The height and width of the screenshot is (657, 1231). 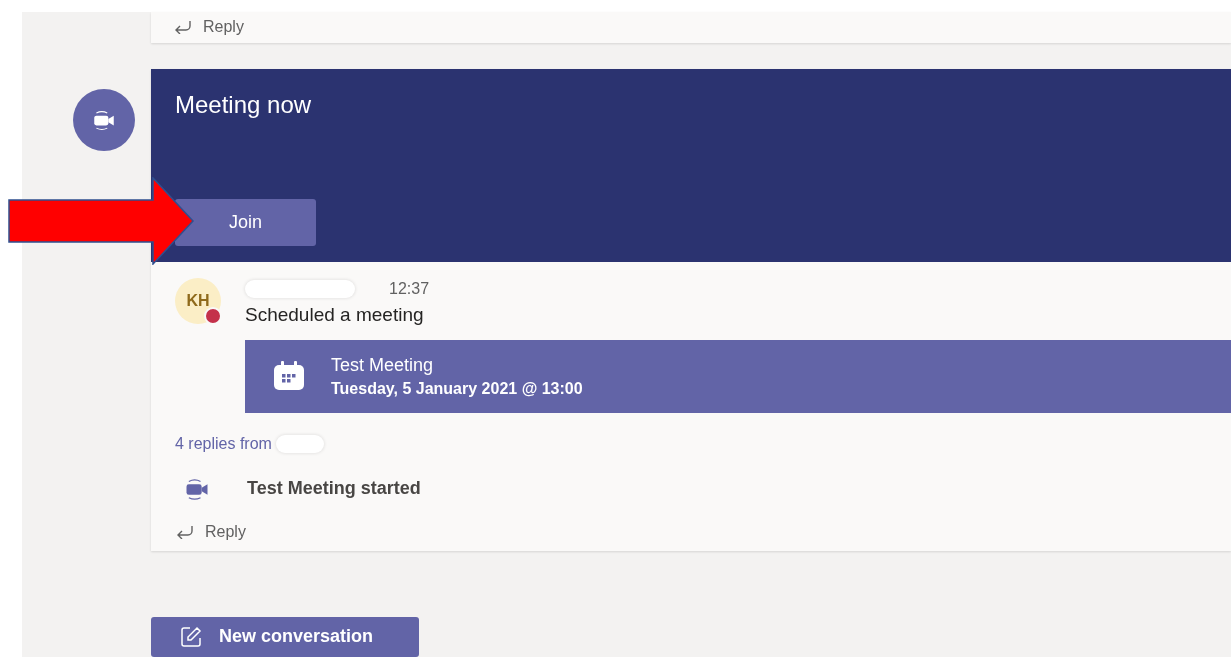 What do you see at coordinates (198, 300) in the screenshot?
I see `user-avatar: KH` at bounding box center [198, 300].